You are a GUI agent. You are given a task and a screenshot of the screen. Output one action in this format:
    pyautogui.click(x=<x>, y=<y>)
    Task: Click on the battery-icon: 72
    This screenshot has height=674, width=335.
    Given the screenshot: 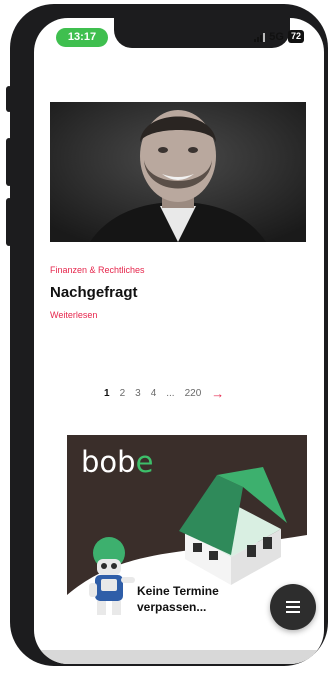 What is the action you would take?
    pyautogui.click(x=295, y=36)
    